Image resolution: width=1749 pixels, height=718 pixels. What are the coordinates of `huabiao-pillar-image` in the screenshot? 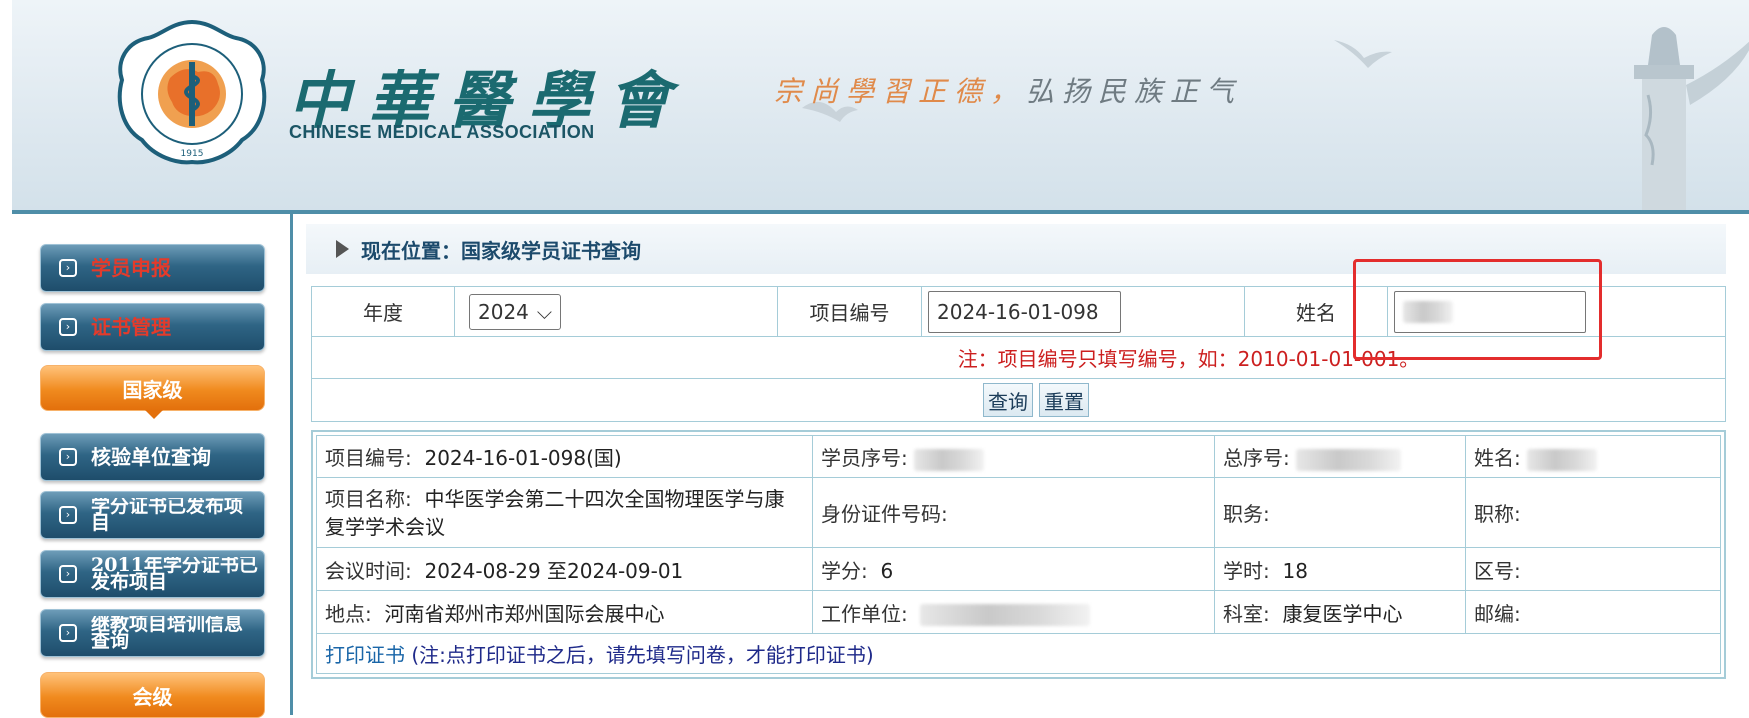 It's located at (1691, 118).